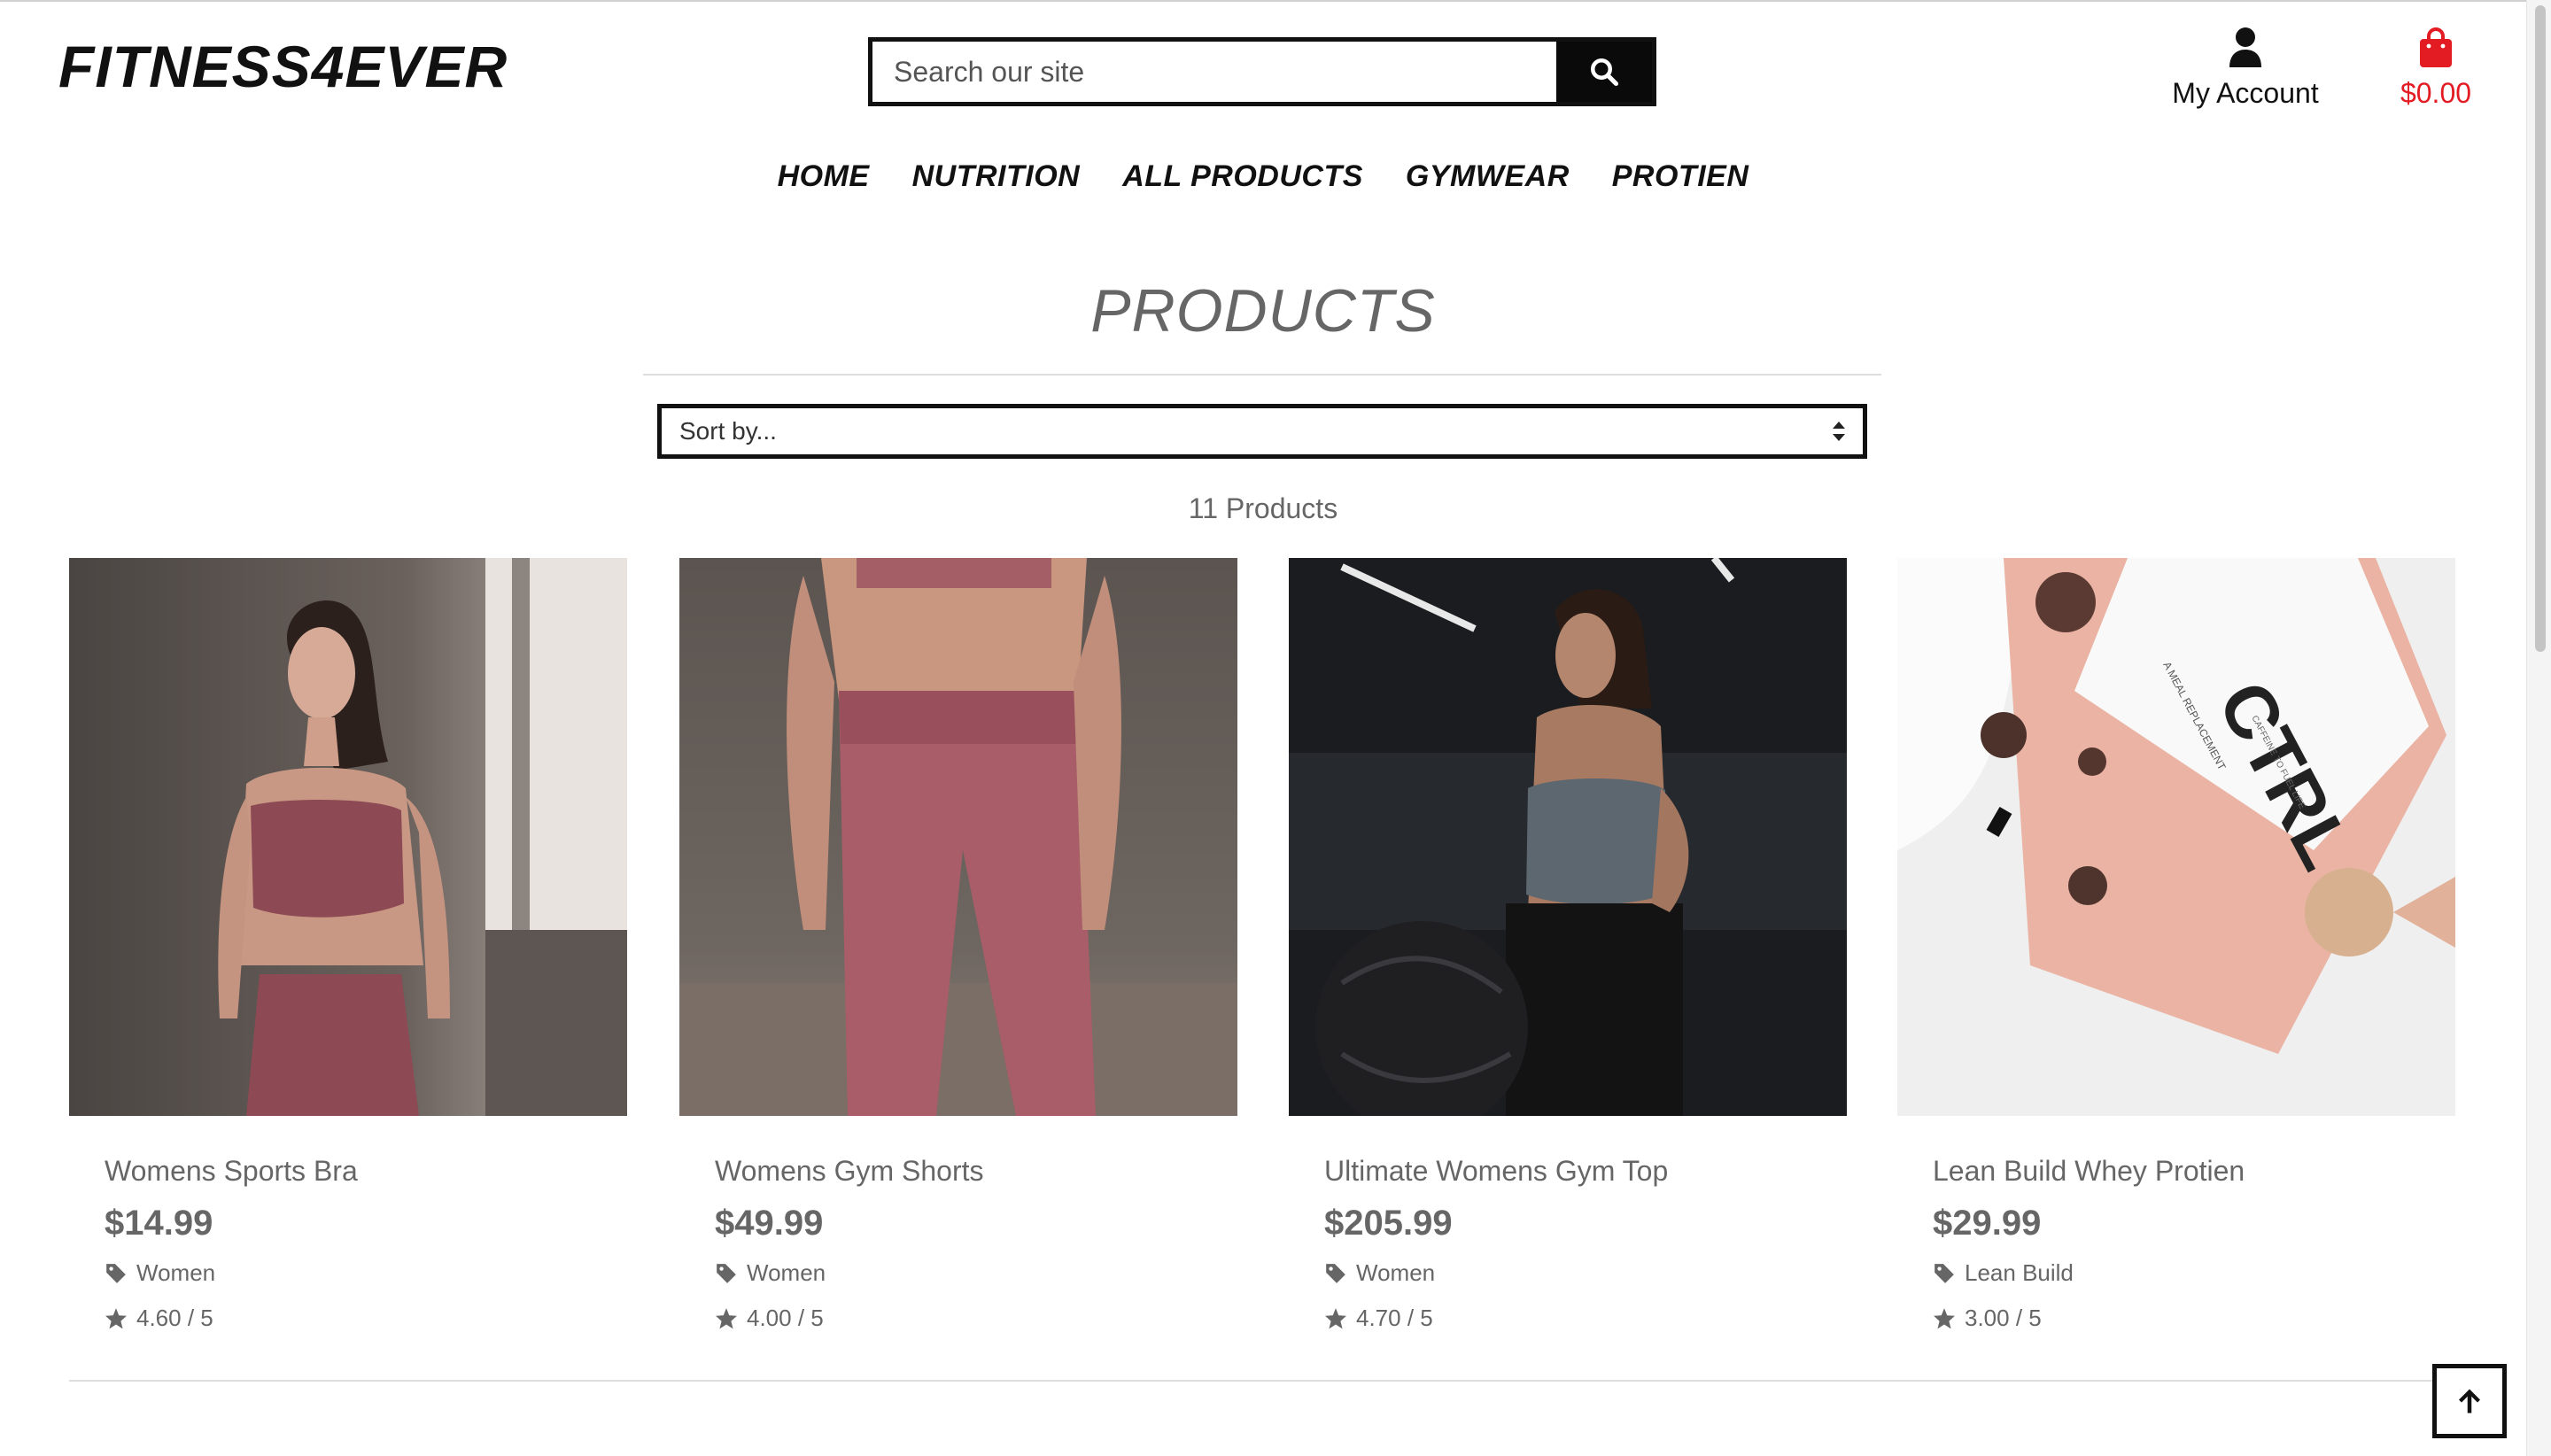  Describe the element at coordinates (976, 1318) in the screenshot. I see `product-rating: 4.00 / 5` at that location.